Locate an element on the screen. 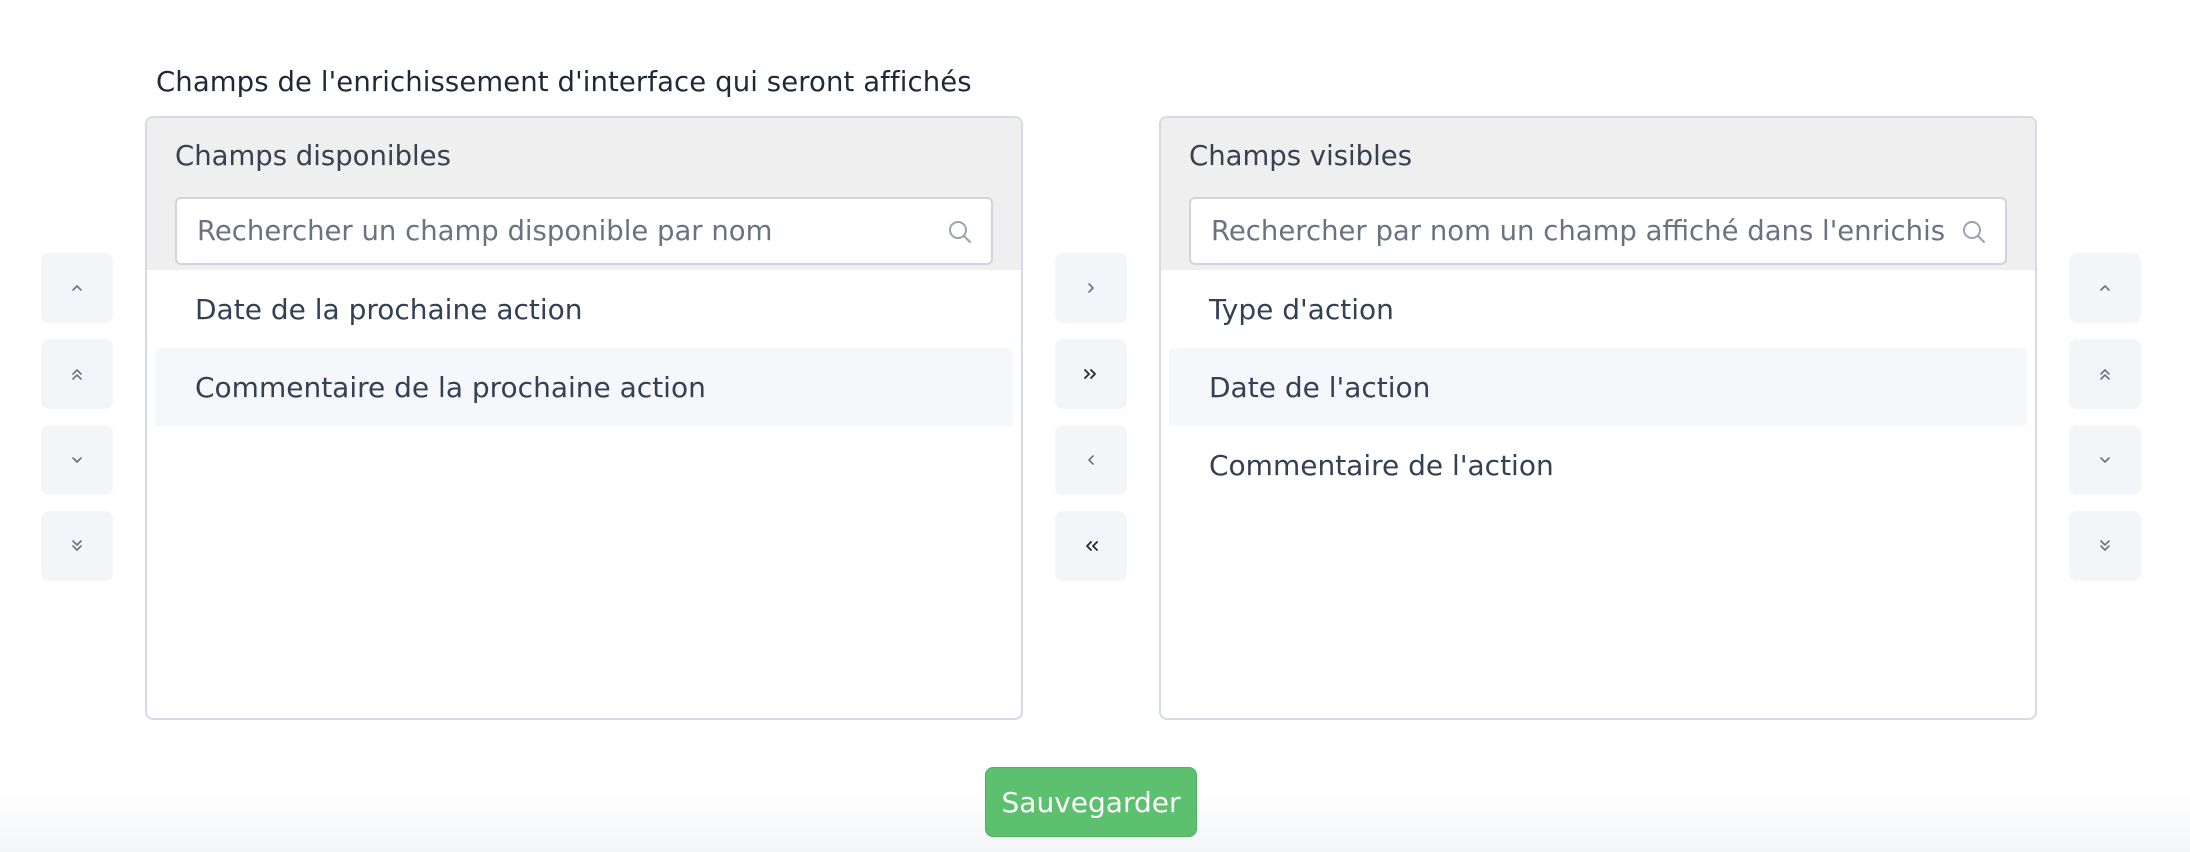 The width and height of the screenshot is (2190, 852). available-reorder-controls is located at coordinates (77, 425).